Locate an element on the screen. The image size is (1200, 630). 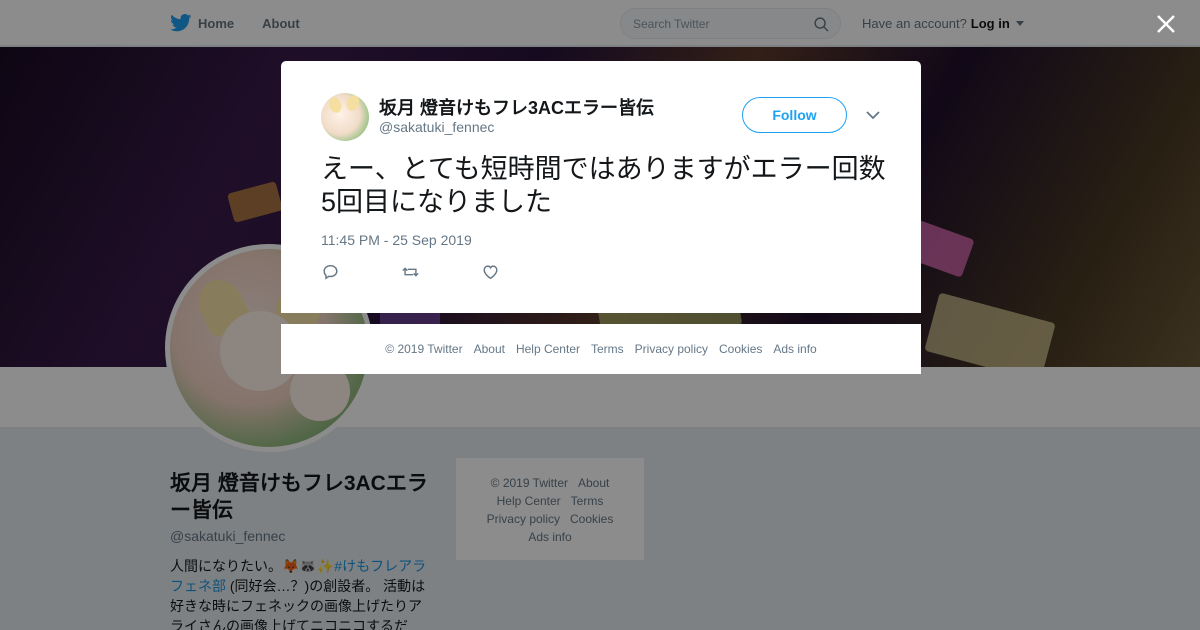
follow-button: Follow is located at coordinates (794, 115).